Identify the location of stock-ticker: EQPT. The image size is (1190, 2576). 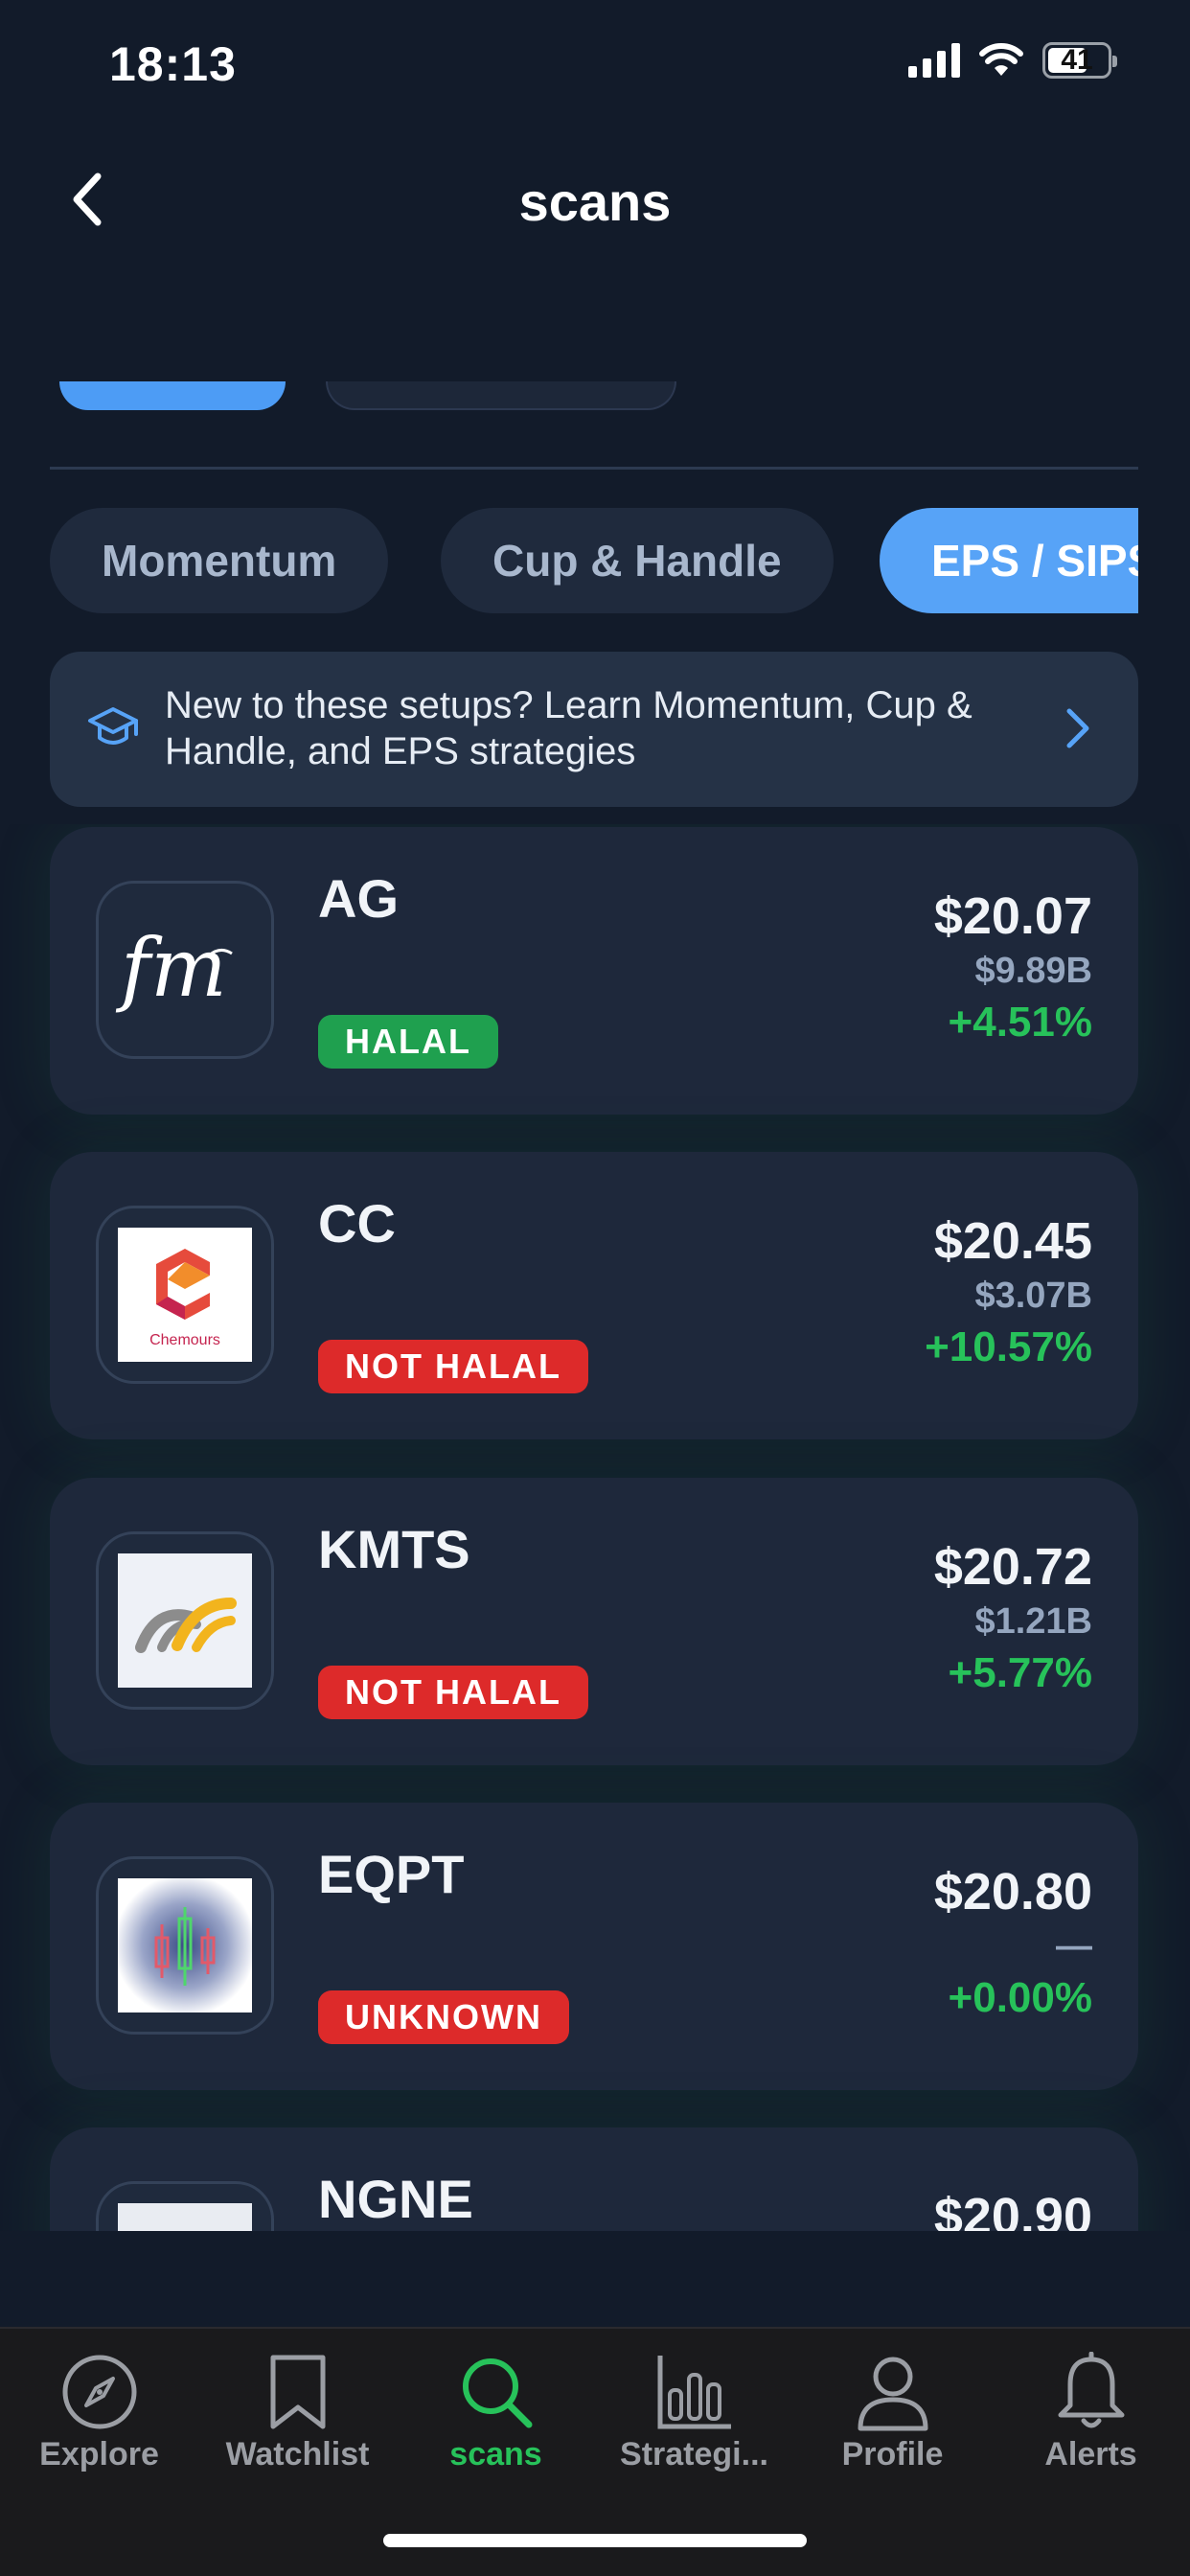
(391, 1874).